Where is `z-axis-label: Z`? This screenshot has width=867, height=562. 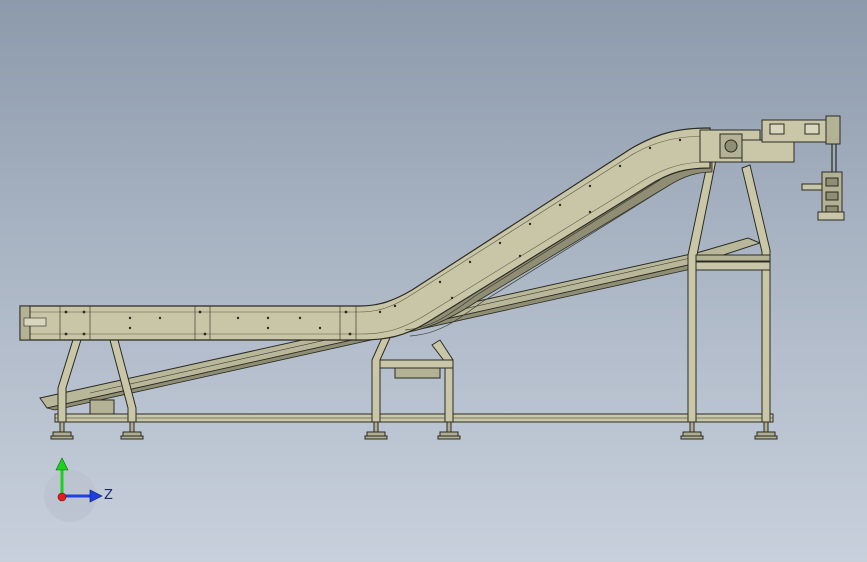 z-axis-label: Z is located at coordinates (108, 495).